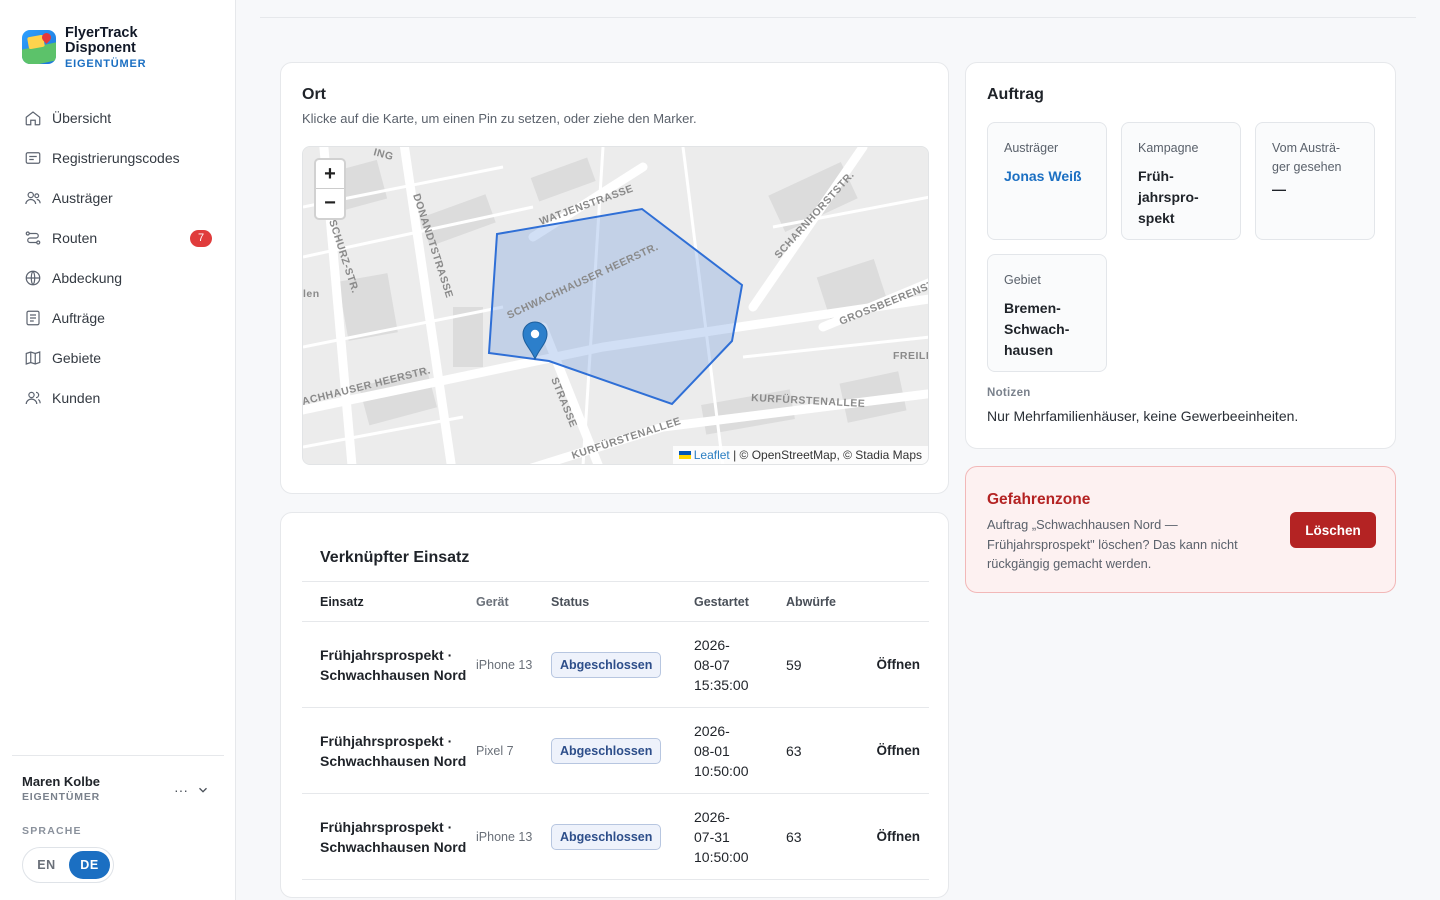 This screenshot has width=1440, height=900. What do you see at coordinates (118, 278) in the screenshot?
I see `sidebar-item-abdeckung: Abdeckung` at bounding box center [118, 278].